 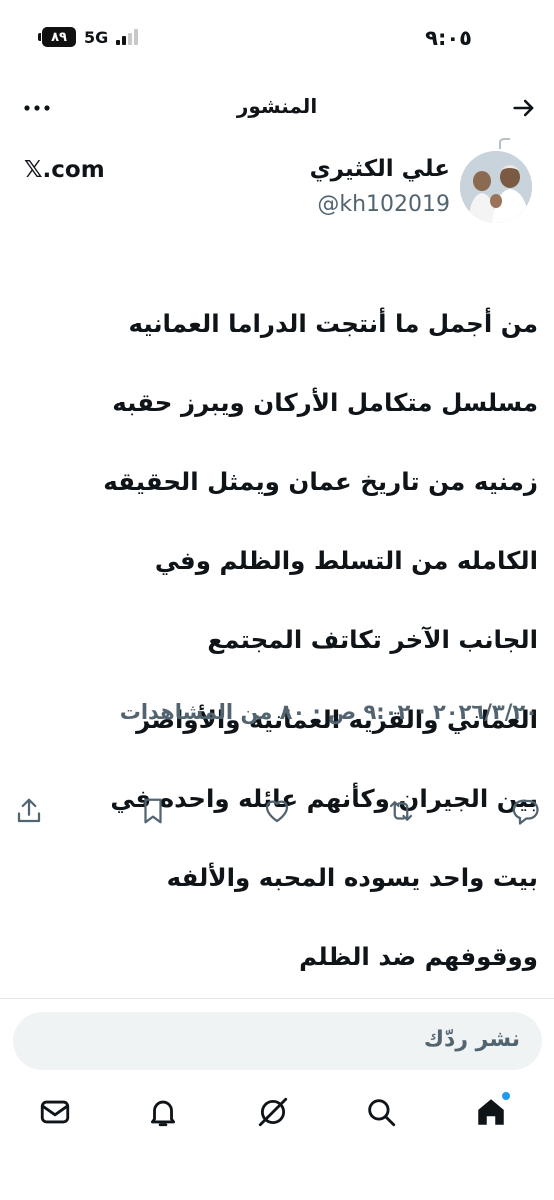 I want to click on home-icon, so click(x=494, y=1113).